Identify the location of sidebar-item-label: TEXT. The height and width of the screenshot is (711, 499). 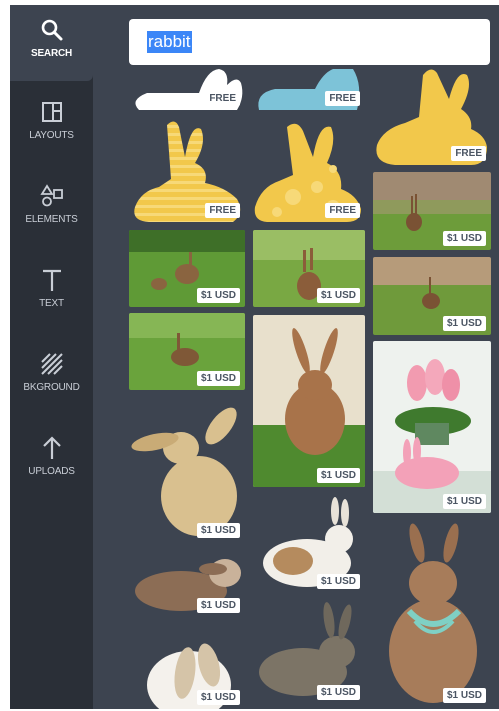
(51, 303).